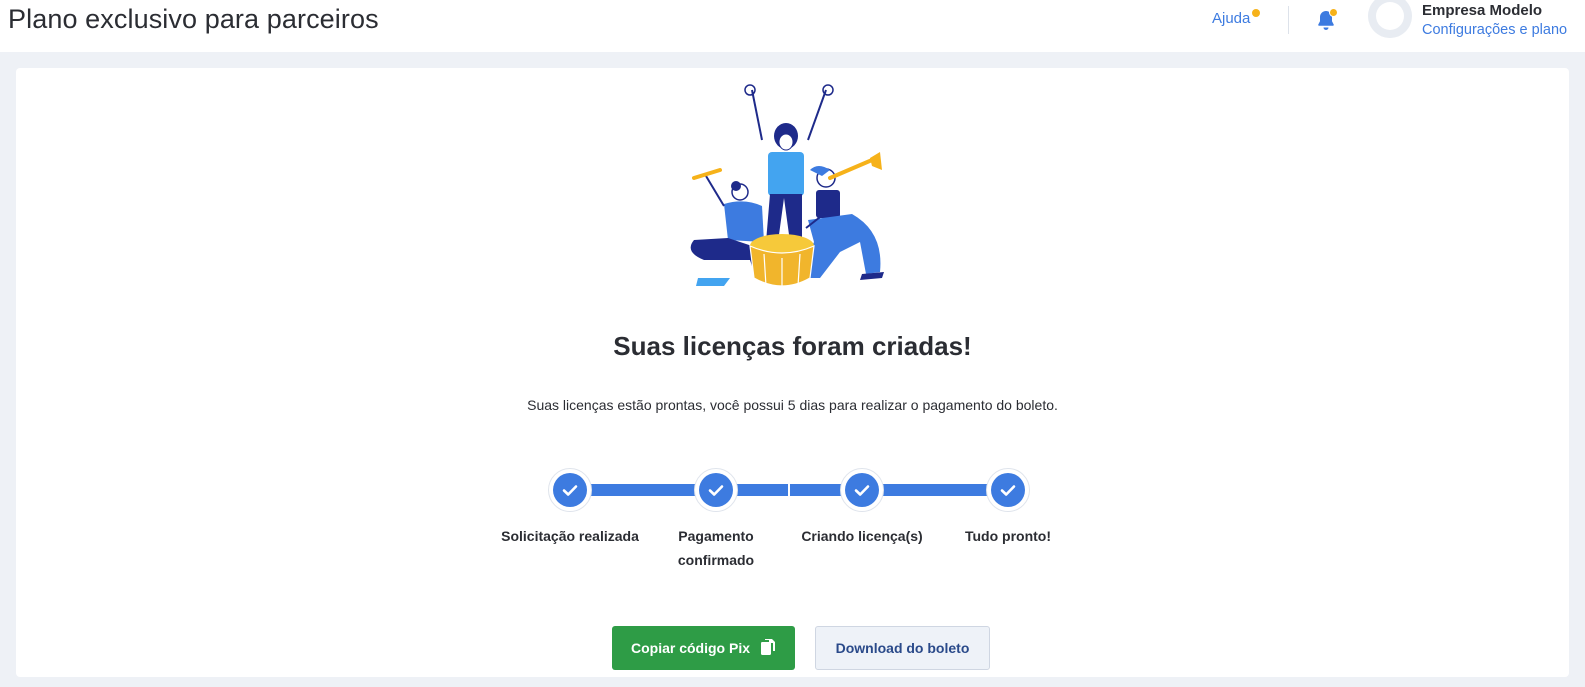  I want to click on copy-pix-button: Copiar código Pix, so click(703, 648).